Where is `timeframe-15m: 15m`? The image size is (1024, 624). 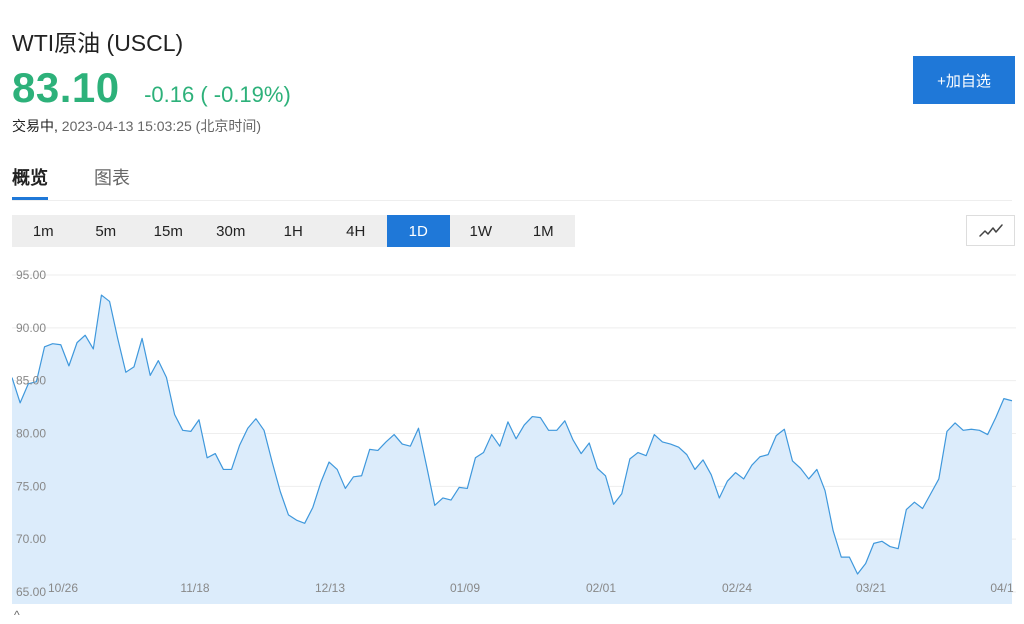 timeframe-15m: 15m is located at coordinates (168, 231).